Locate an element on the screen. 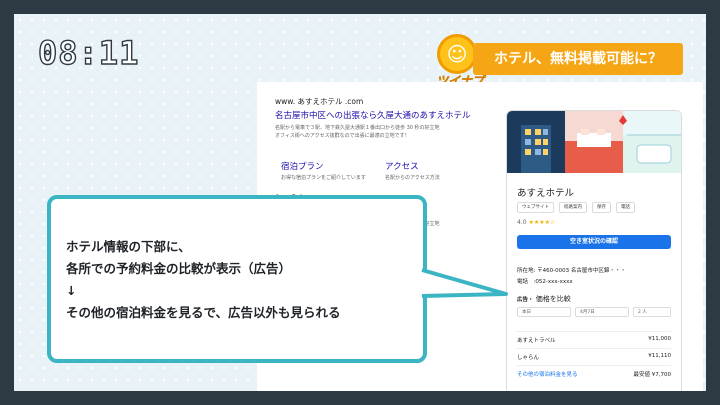  sitelink-title: 宿泊プラン is located at coordinates (336, 166).